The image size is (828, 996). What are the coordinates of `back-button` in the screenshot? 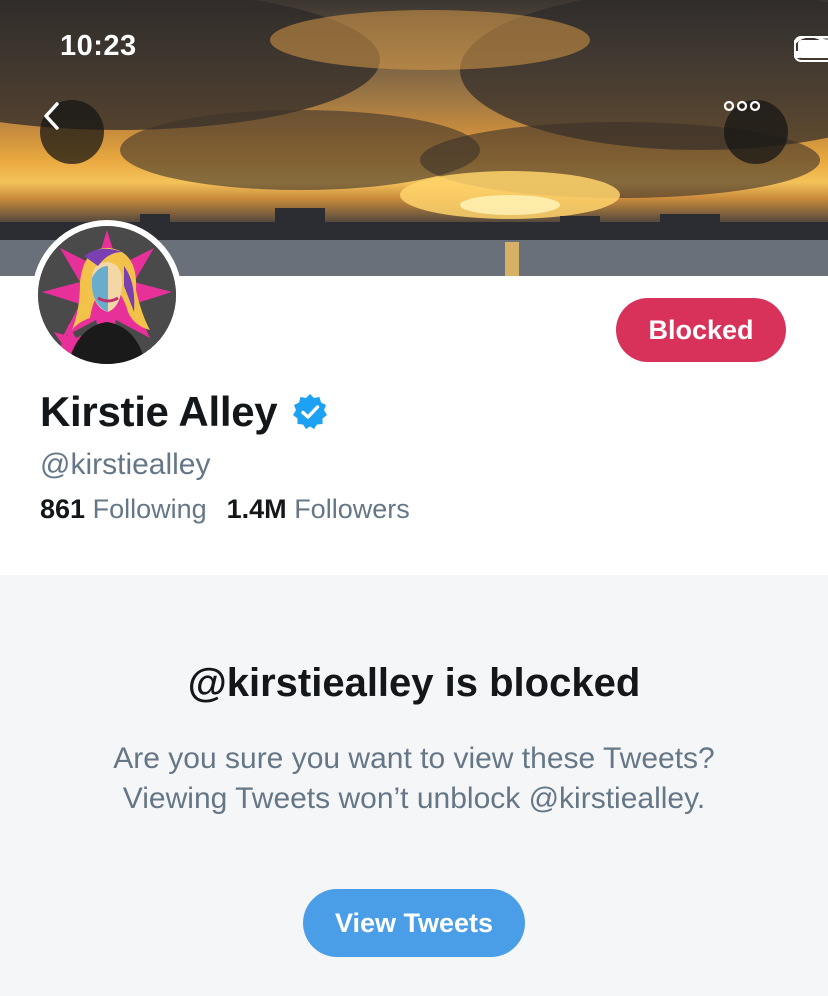 It's located at (72, 132).